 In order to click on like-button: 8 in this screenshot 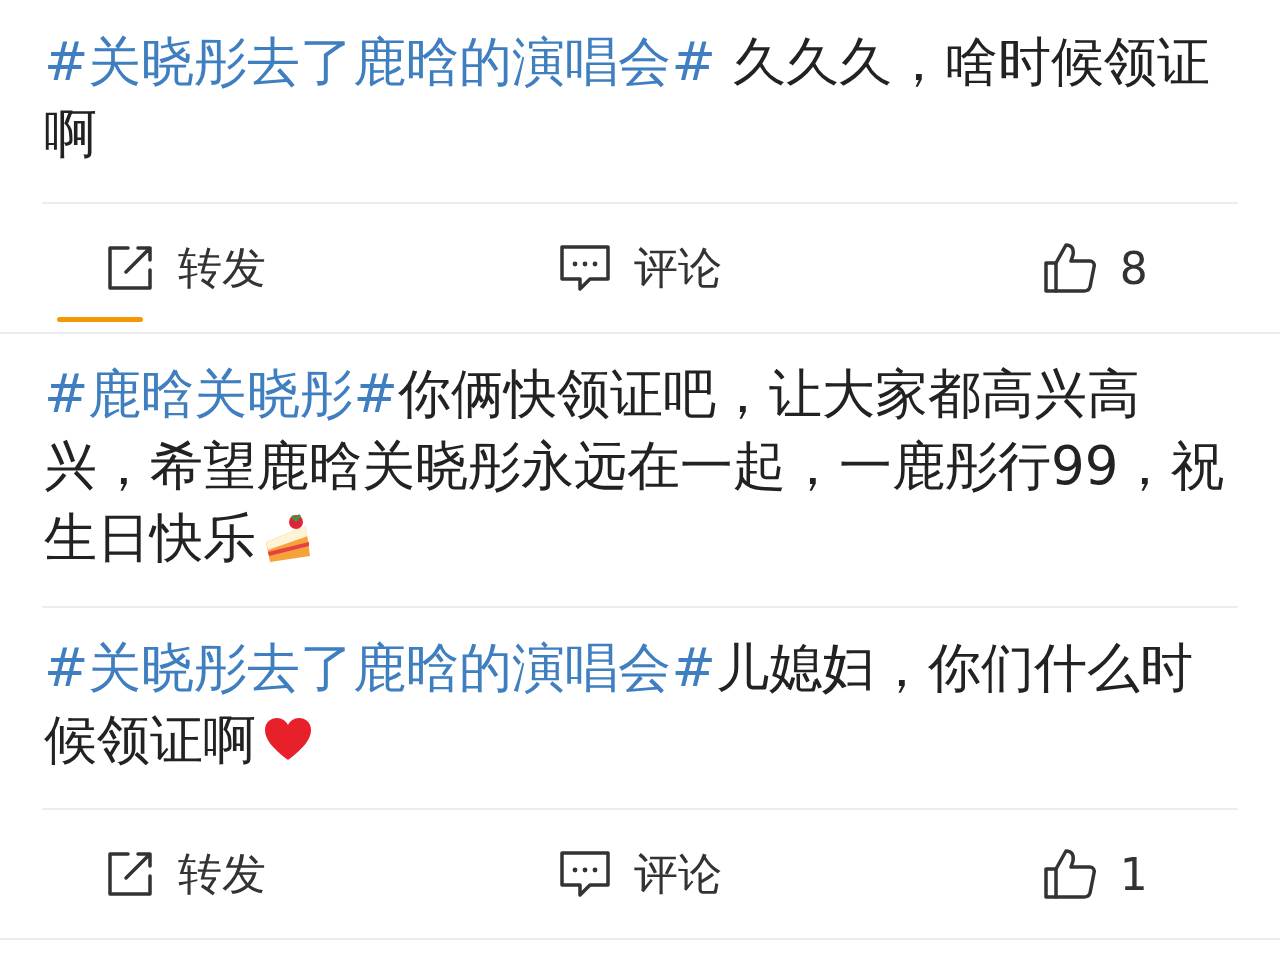, I will do `click(1073, 268)`.